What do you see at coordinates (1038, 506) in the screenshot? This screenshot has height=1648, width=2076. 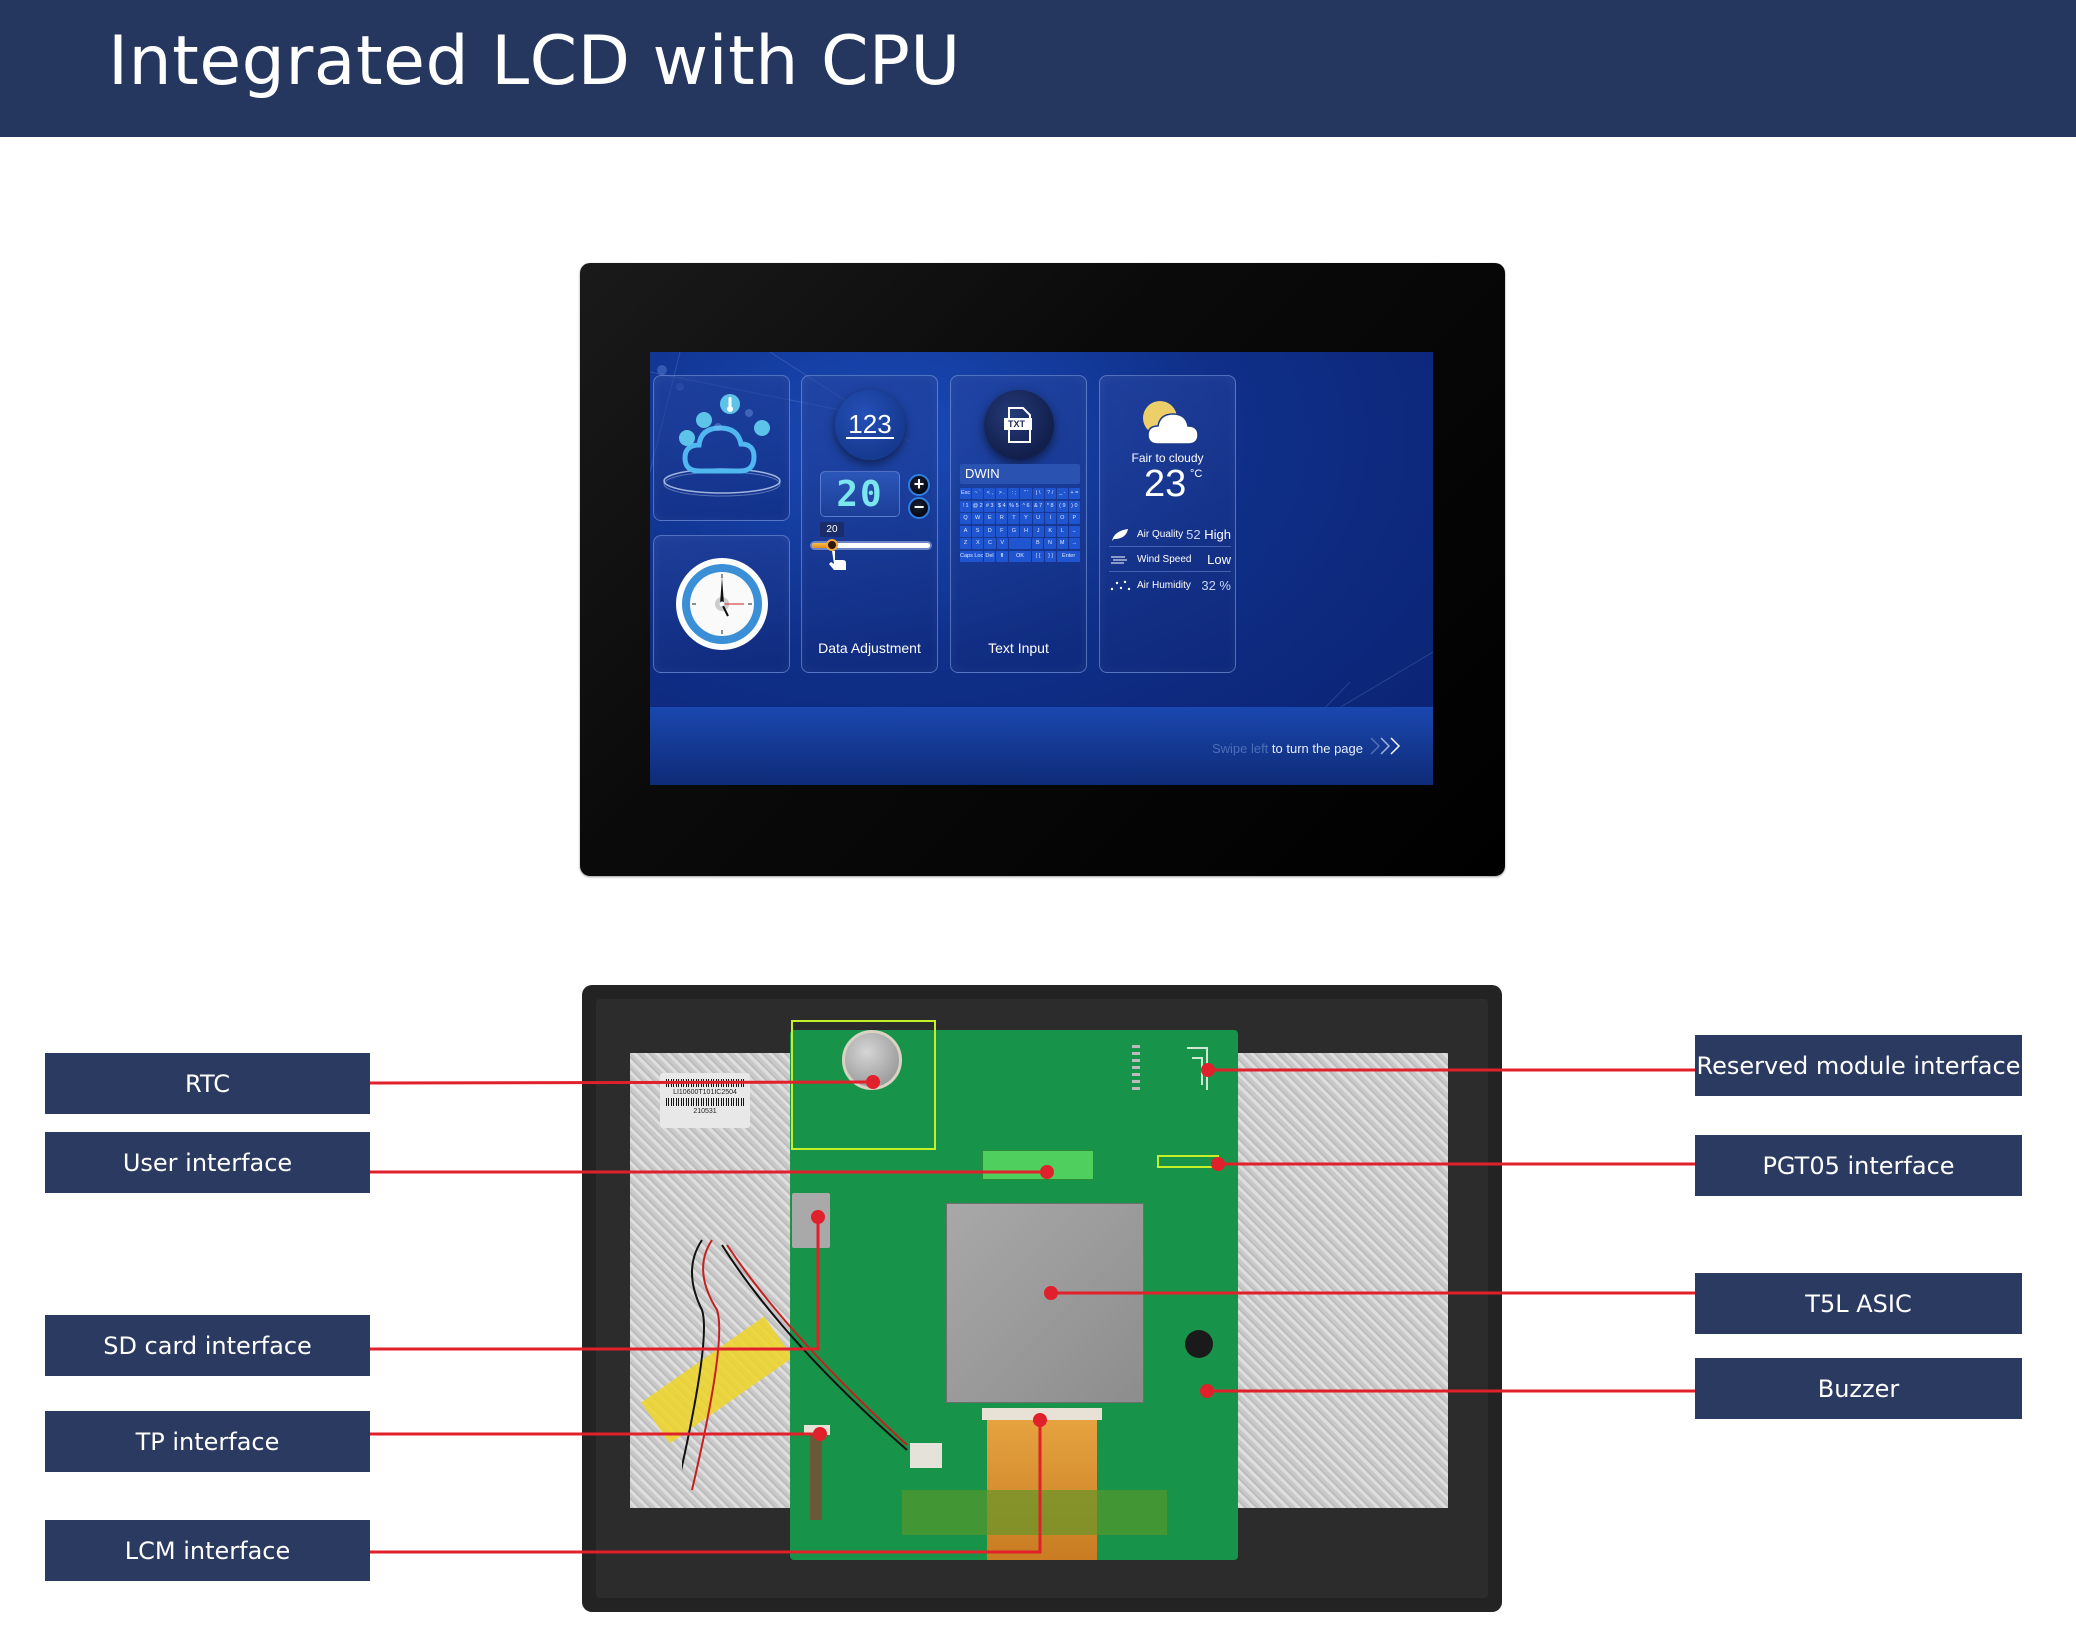 I see `keyboard-key: & 7` at bounding box center [1038, 506].